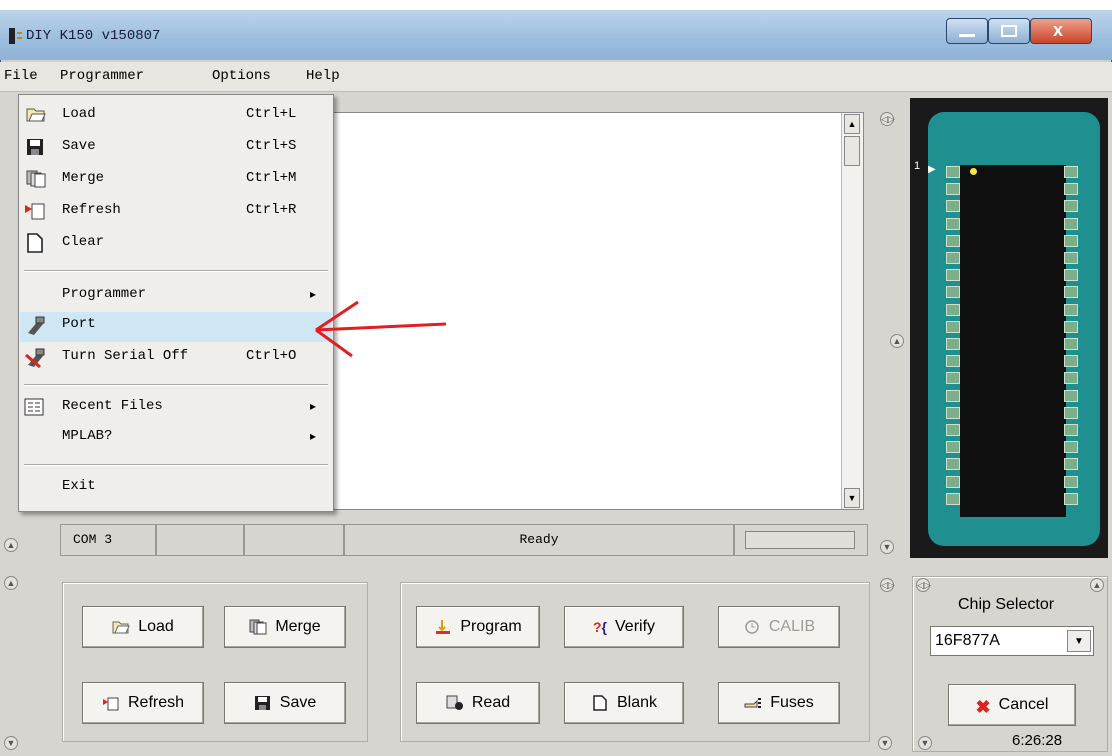 The image size is (1112, 756). What do you see at coordinates (87, 436) in the screenshot?
I see `menu-item-label: MPLAB?` at bounding box center [87, 436].